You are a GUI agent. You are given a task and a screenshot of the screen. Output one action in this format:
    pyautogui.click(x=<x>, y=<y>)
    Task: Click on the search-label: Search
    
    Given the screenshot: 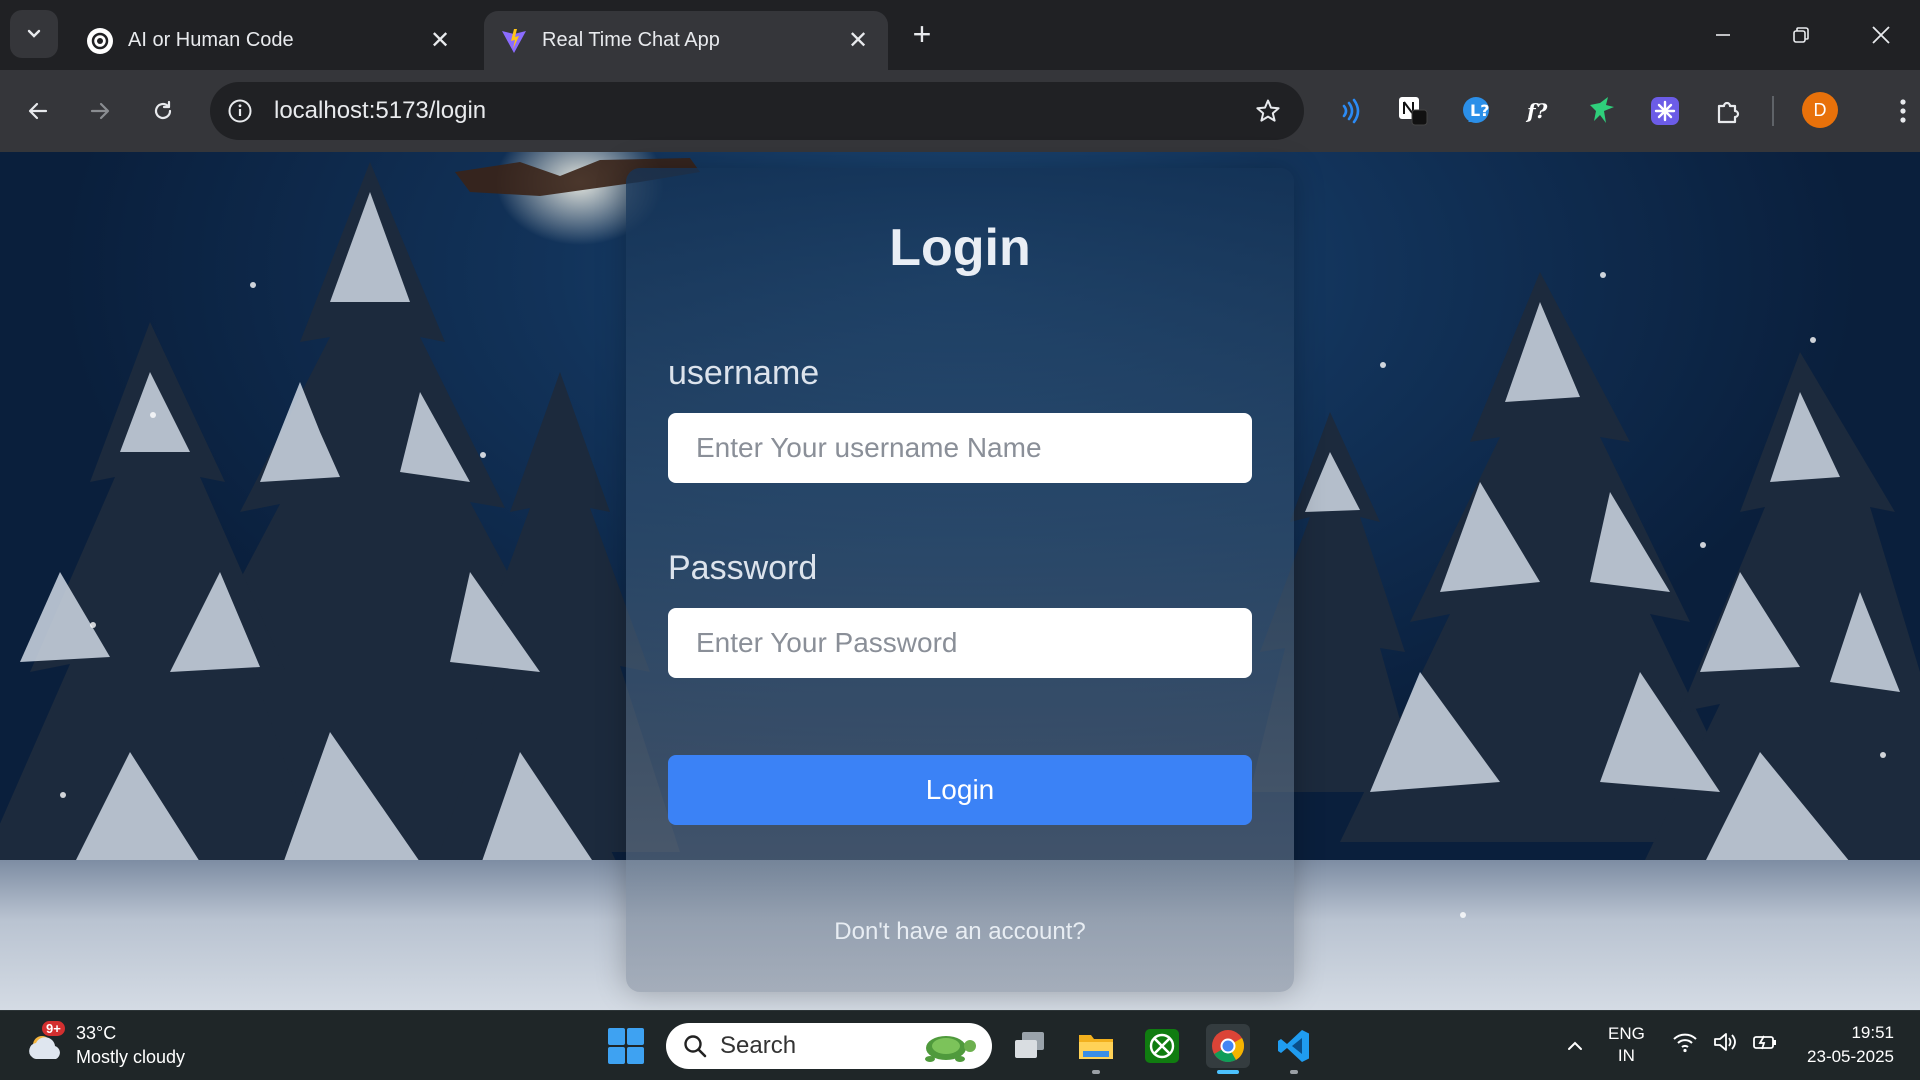 What is the action you would take?
    pyautogui.click(x=758, y=1045)
    